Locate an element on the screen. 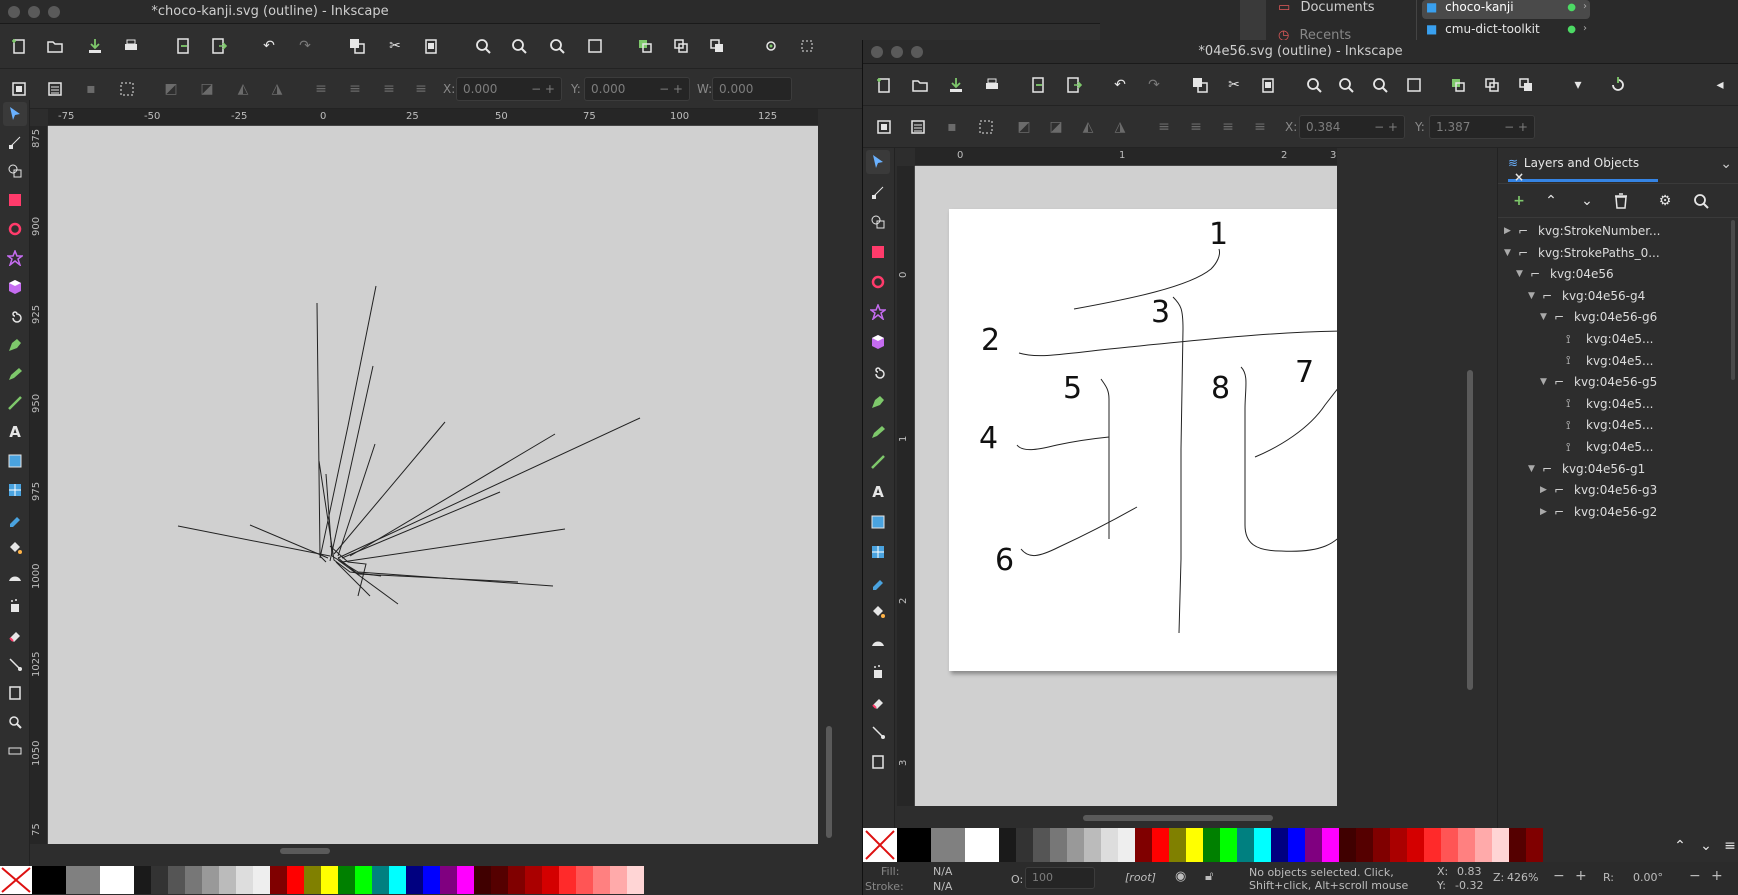 This screenshot has height=895, width=1738. y-coordinate-field: 0.000 − + is located at coordinates (637, 89).